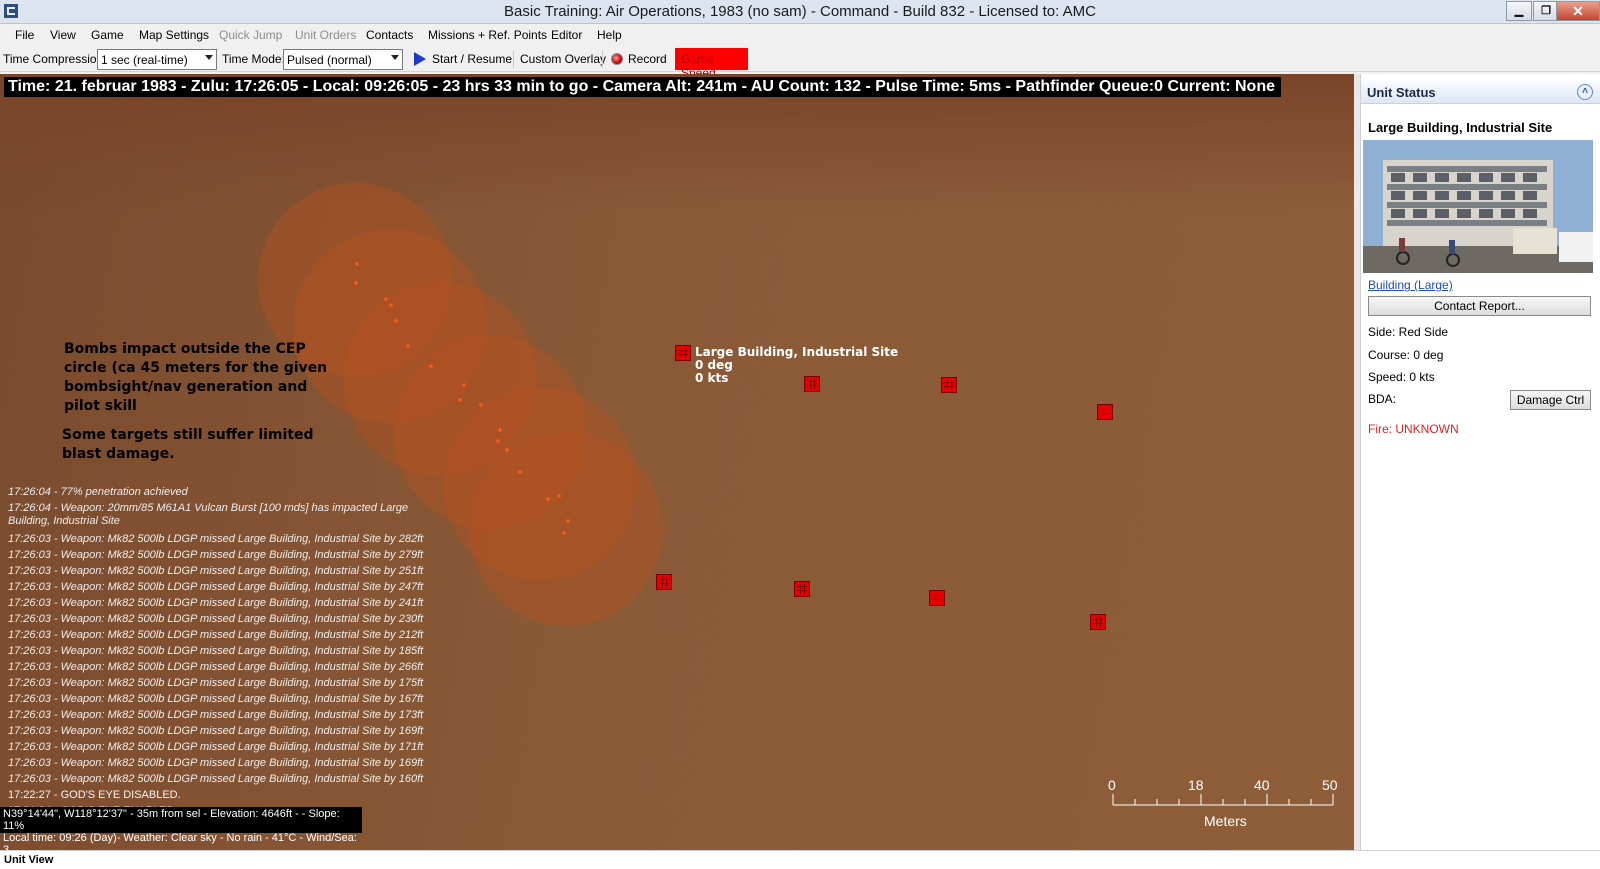 The height and width of the screenshot is (869, 1600). I want to click on time-mode-value: Pulsed (normal), so click(329, 60).